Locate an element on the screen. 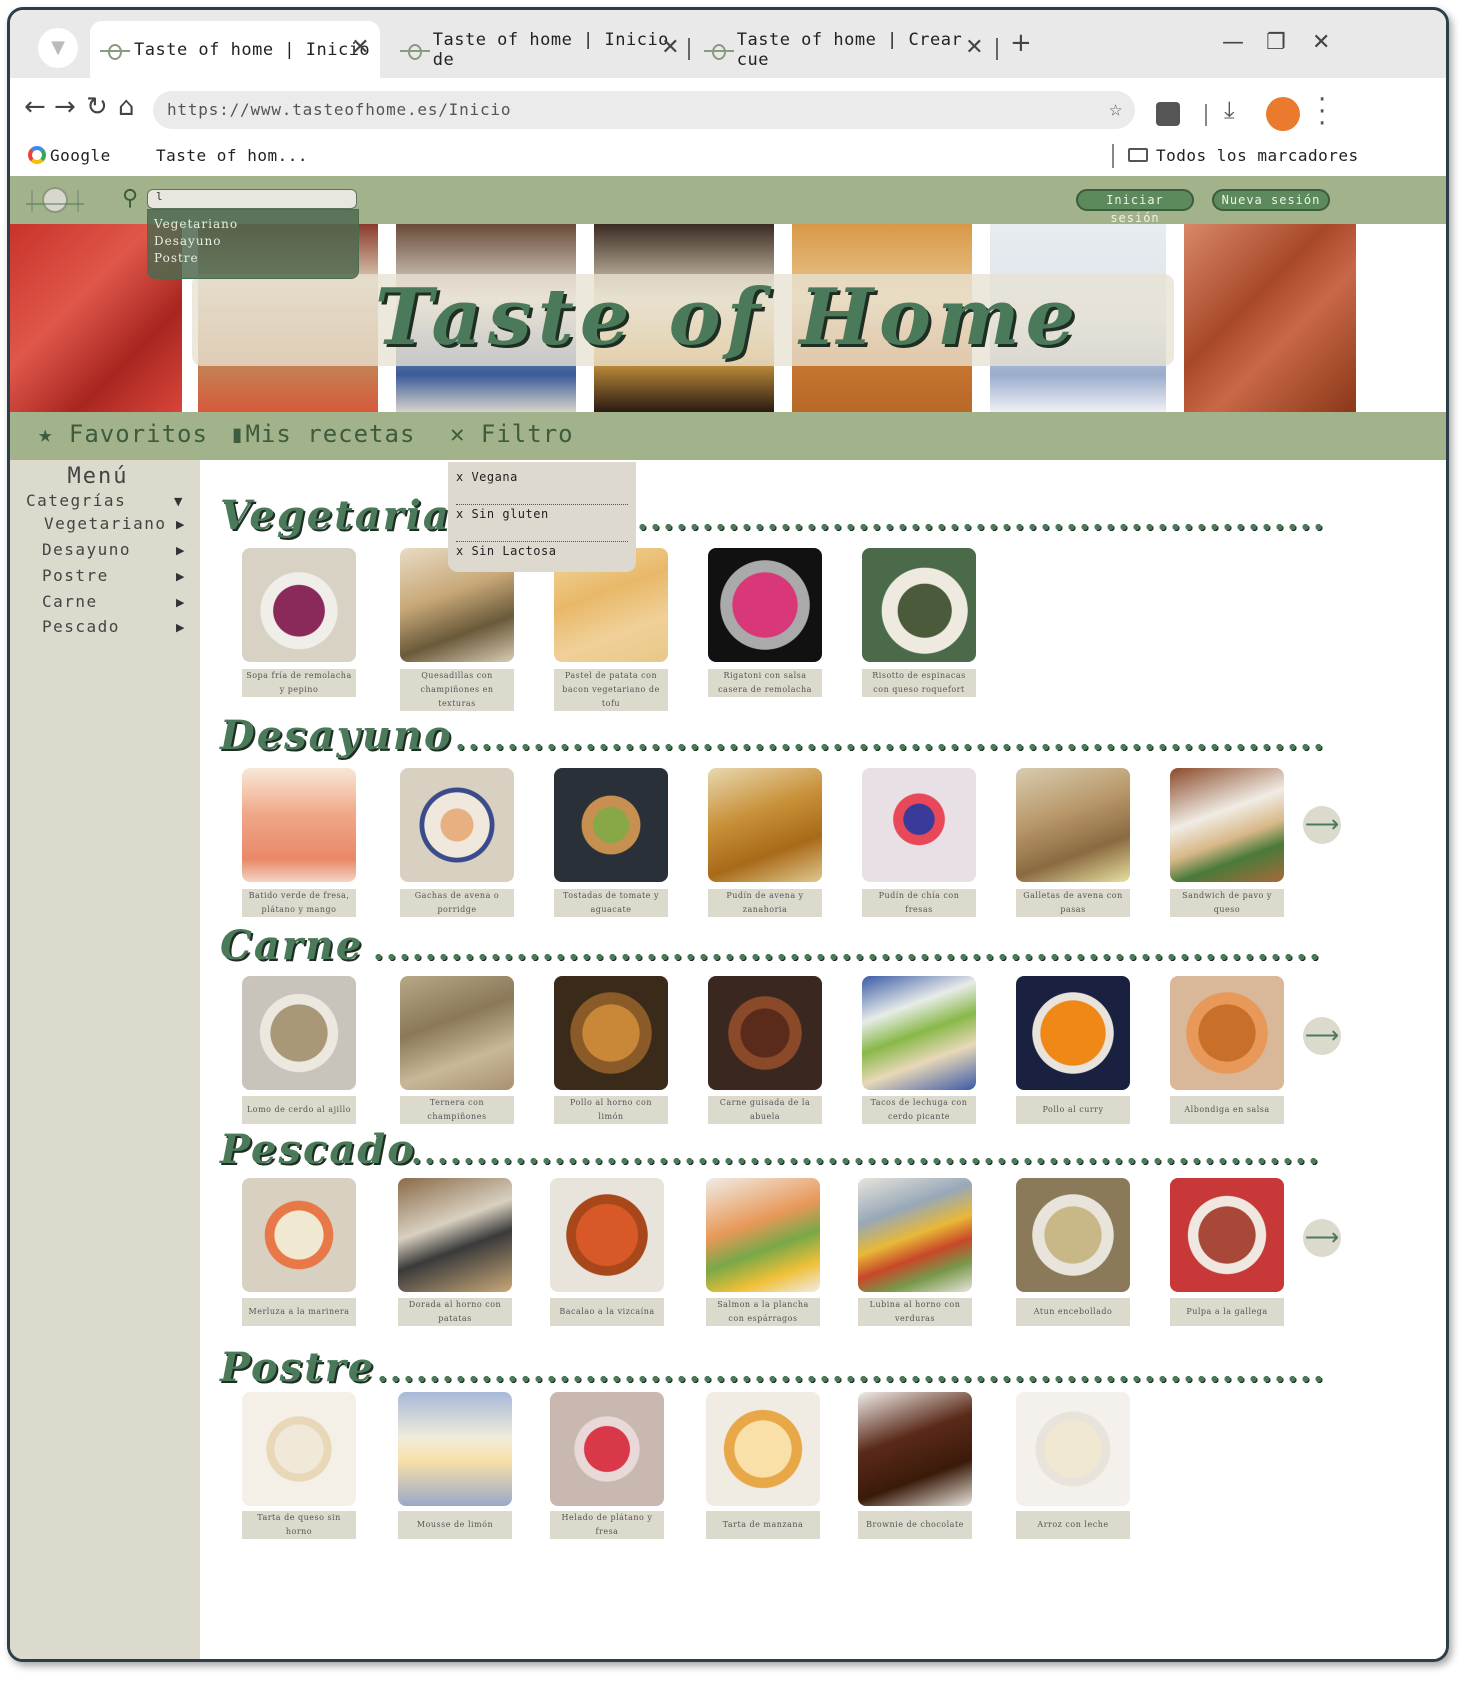  address-bar: https://www.tasteofhome.es/Inicio ☆ is located at coordinates (644, 110).